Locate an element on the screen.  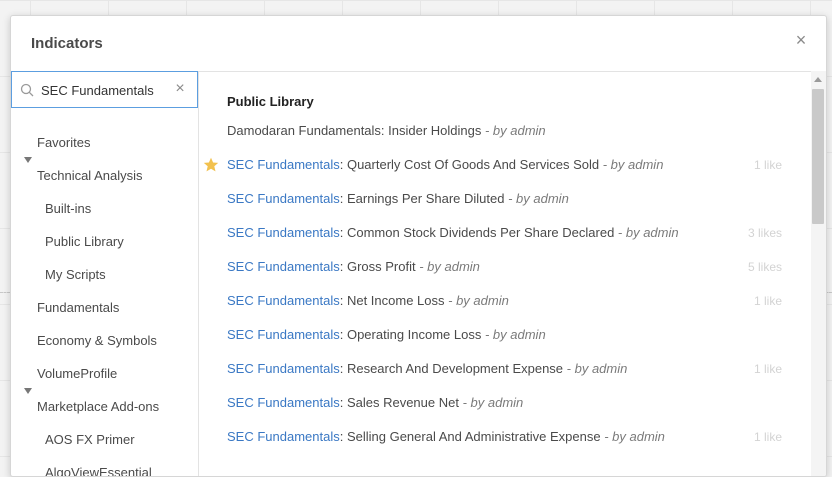
sidebar-item-public-library: Public Library is located at coordinates (84, 242).